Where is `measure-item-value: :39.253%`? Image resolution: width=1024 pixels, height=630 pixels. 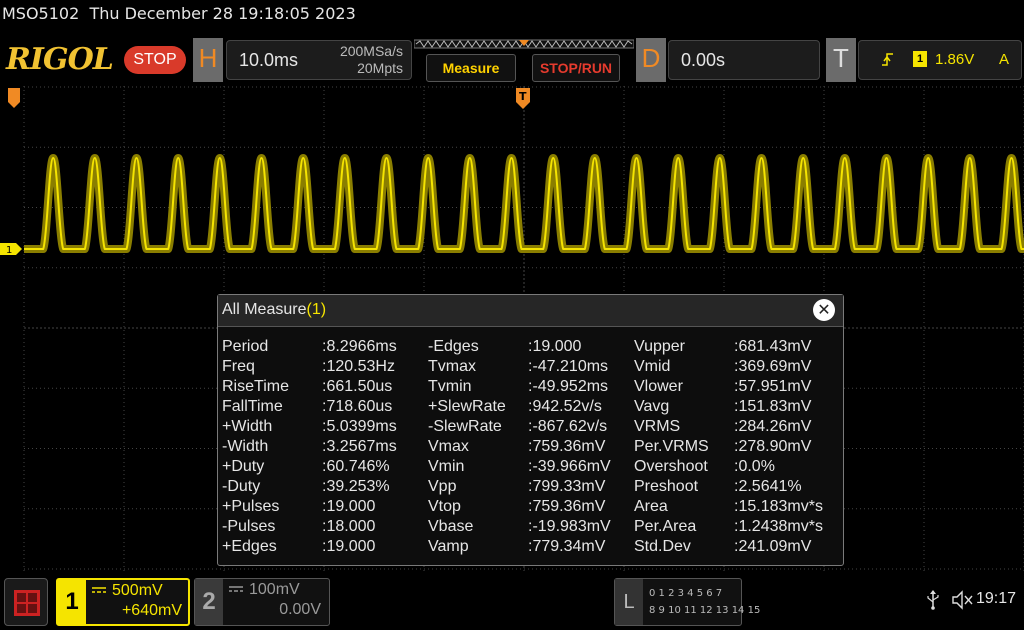
measure-item-value: :39.253% is located at coordinates (356, 486).